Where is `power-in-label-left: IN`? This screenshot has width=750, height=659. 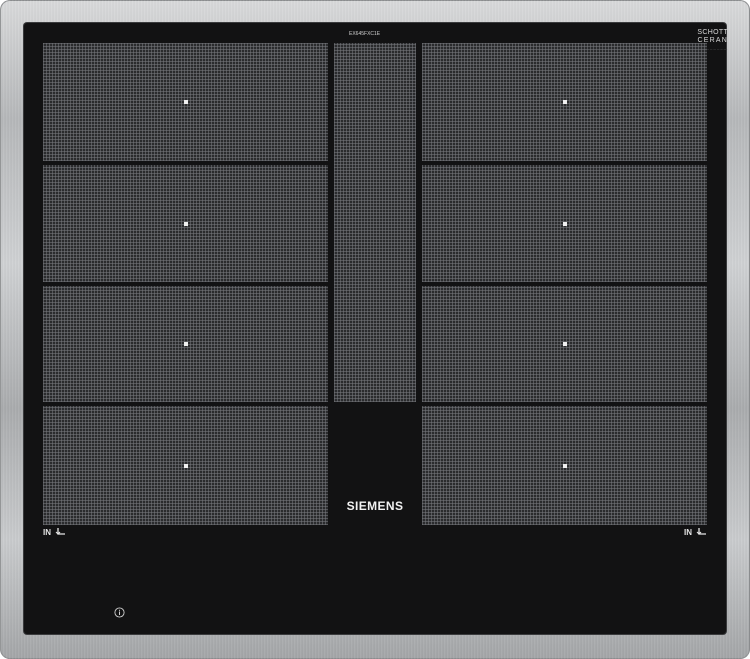
power-in-label-left: IN is located at coordinates (47, 532).